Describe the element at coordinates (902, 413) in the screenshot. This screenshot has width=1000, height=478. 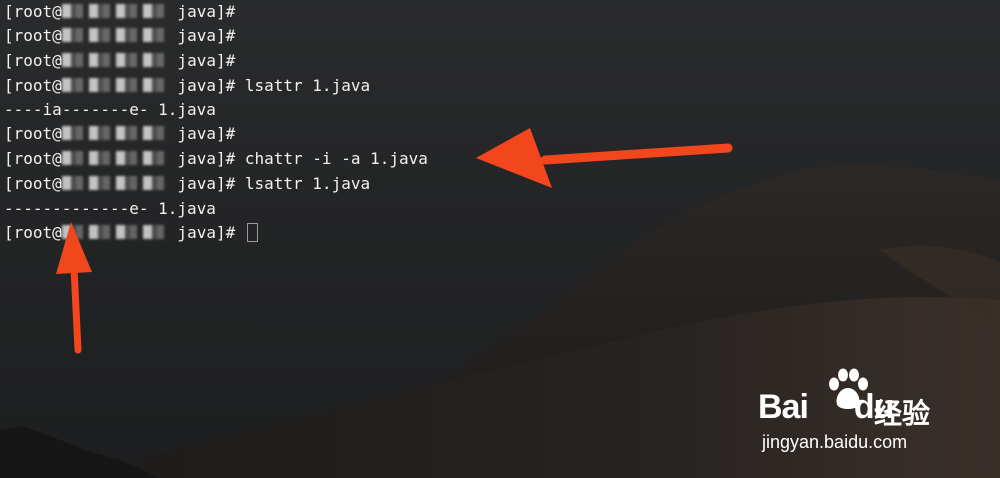
I see `watermark-product: 经验` at that location.